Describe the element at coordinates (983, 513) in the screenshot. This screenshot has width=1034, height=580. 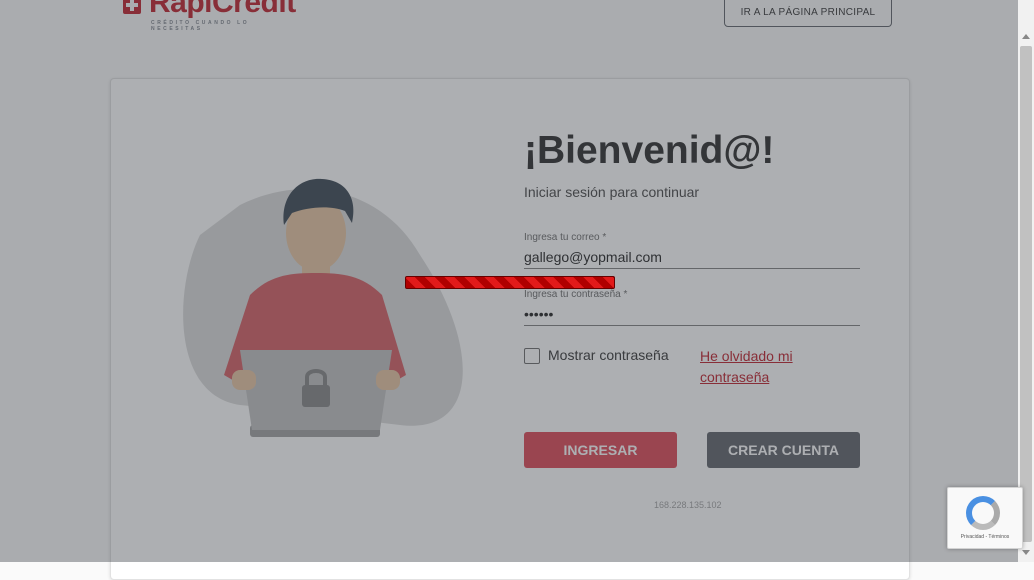
I see `recaptcha-icon` at that location.